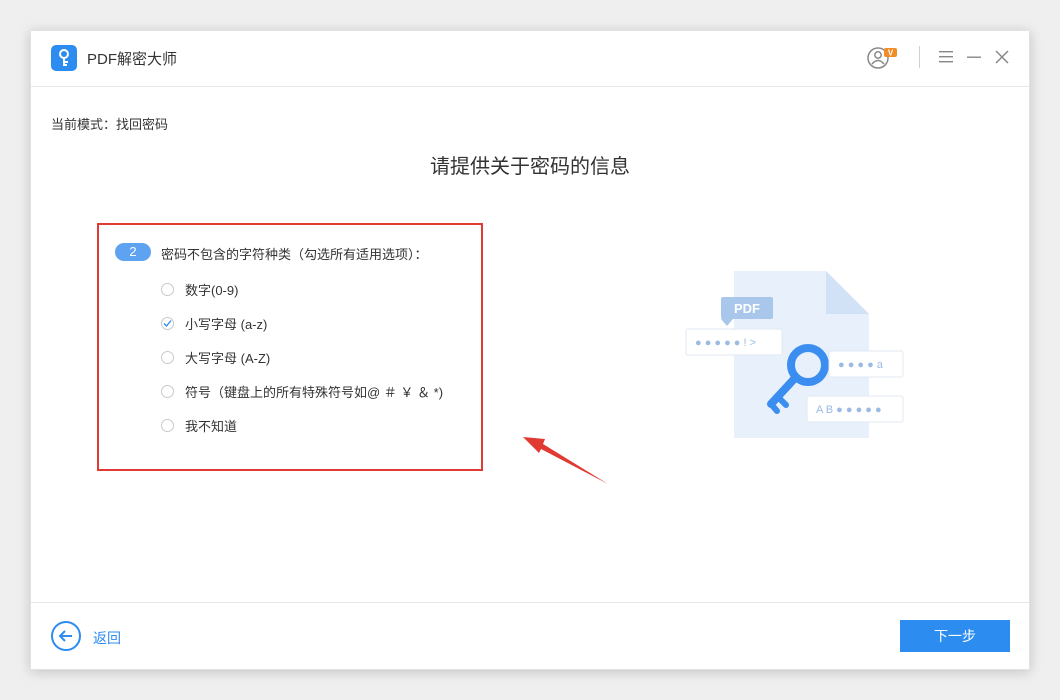  I want to click on svg-text: ● ● ● ● a, so click(861, 365).